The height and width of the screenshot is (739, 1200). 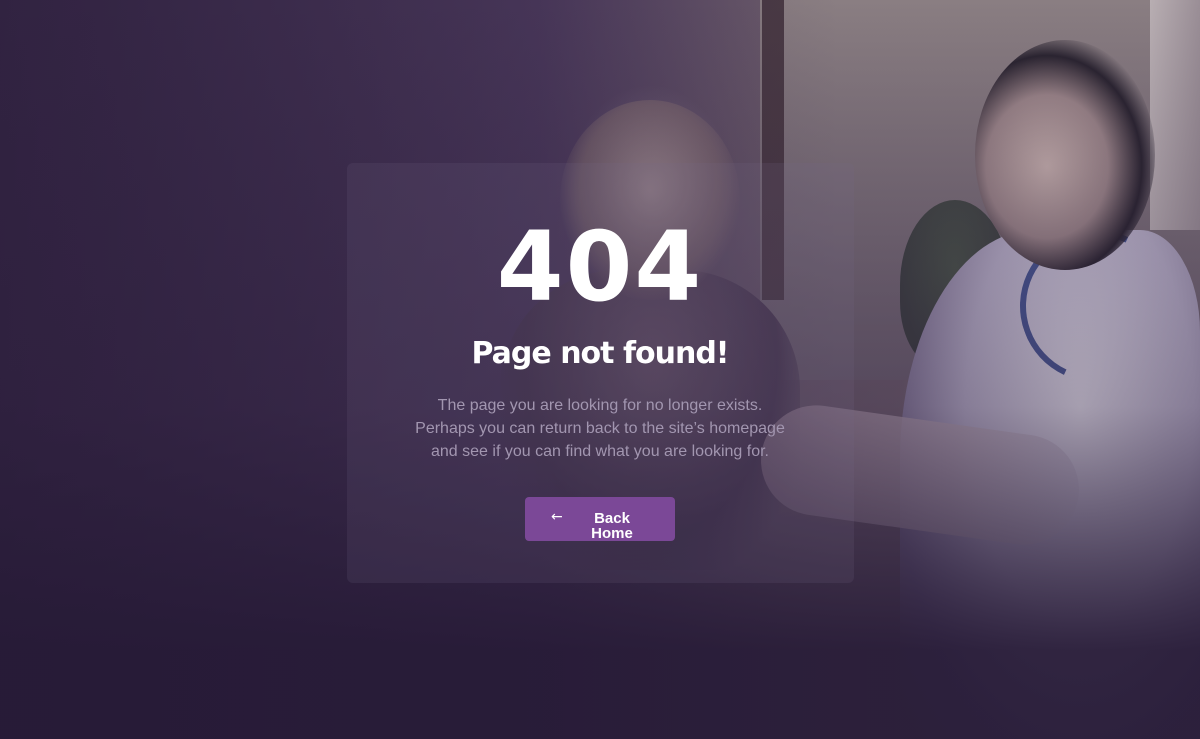 I want to click on page-title: Page not found!, so click(x=600, y=353).